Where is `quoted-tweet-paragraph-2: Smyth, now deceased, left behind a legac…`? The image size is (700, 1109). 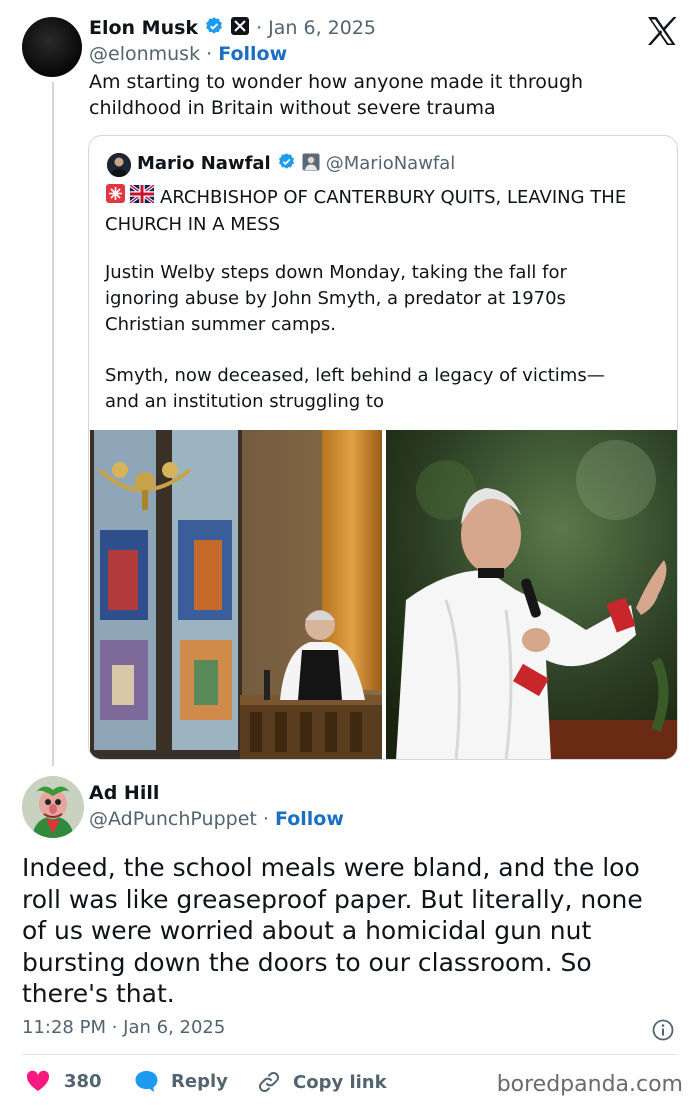
quoted-tweet-paragraph-2: Smyth, now deceased, left behind a legac… is located at coordinates (387, 389).